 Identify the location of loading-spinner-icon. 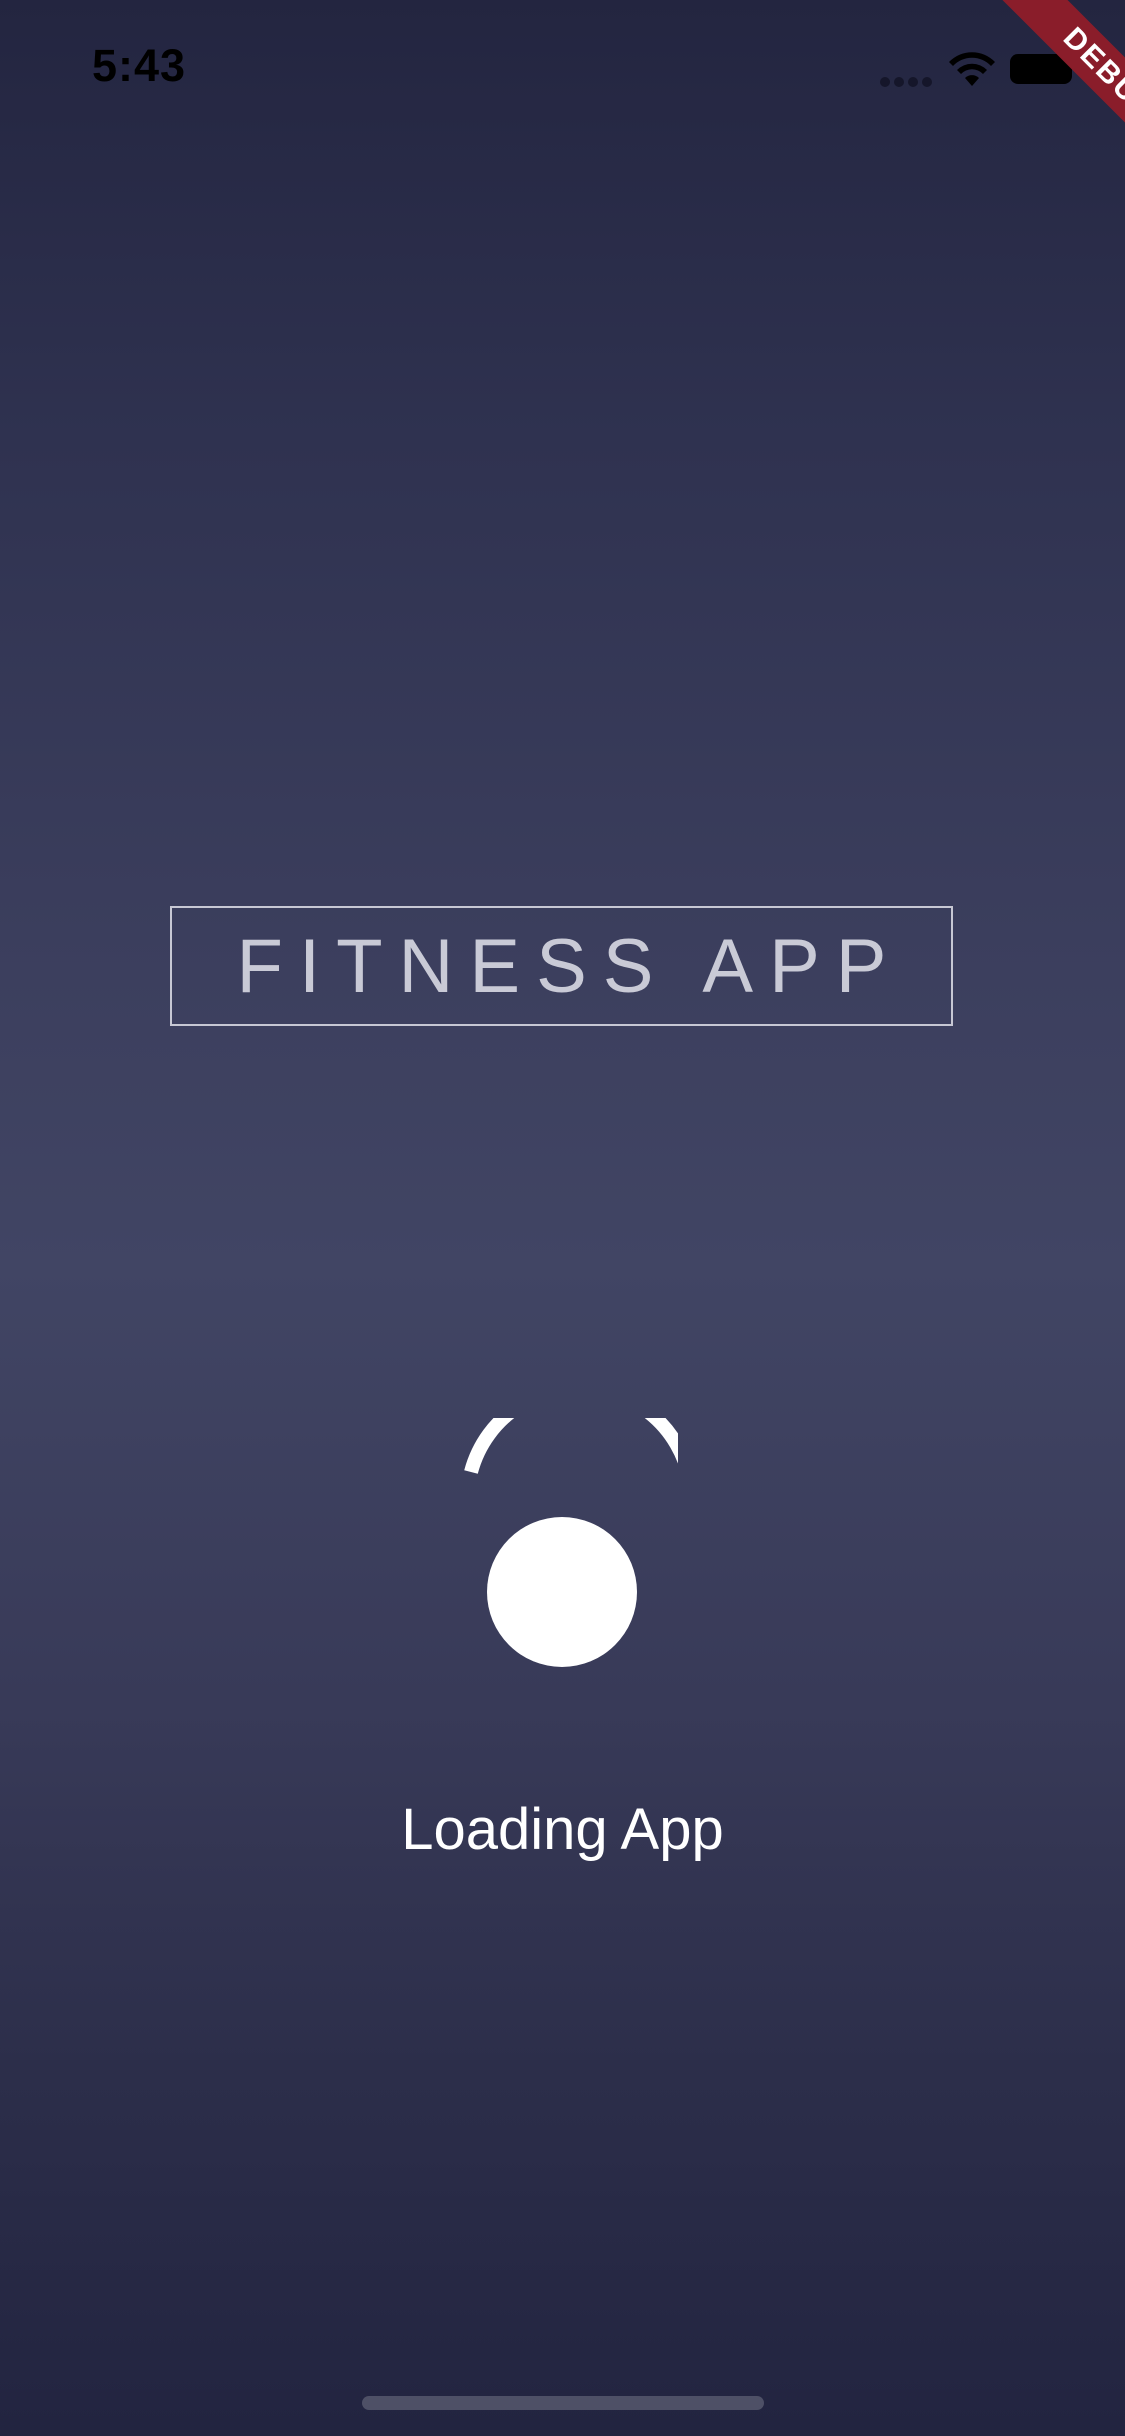
(571, 1542).